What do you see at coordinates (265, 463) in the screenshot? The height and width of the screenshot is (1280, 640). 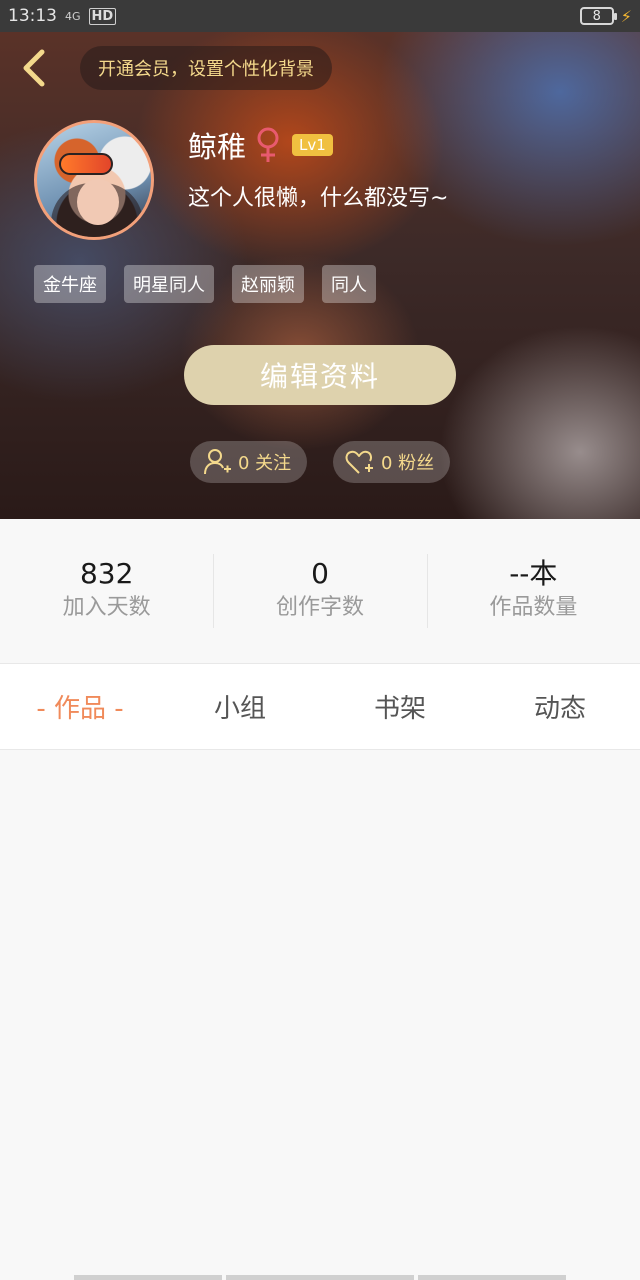 I see `following-count: 0 关注` at bounding box center [265, 463].